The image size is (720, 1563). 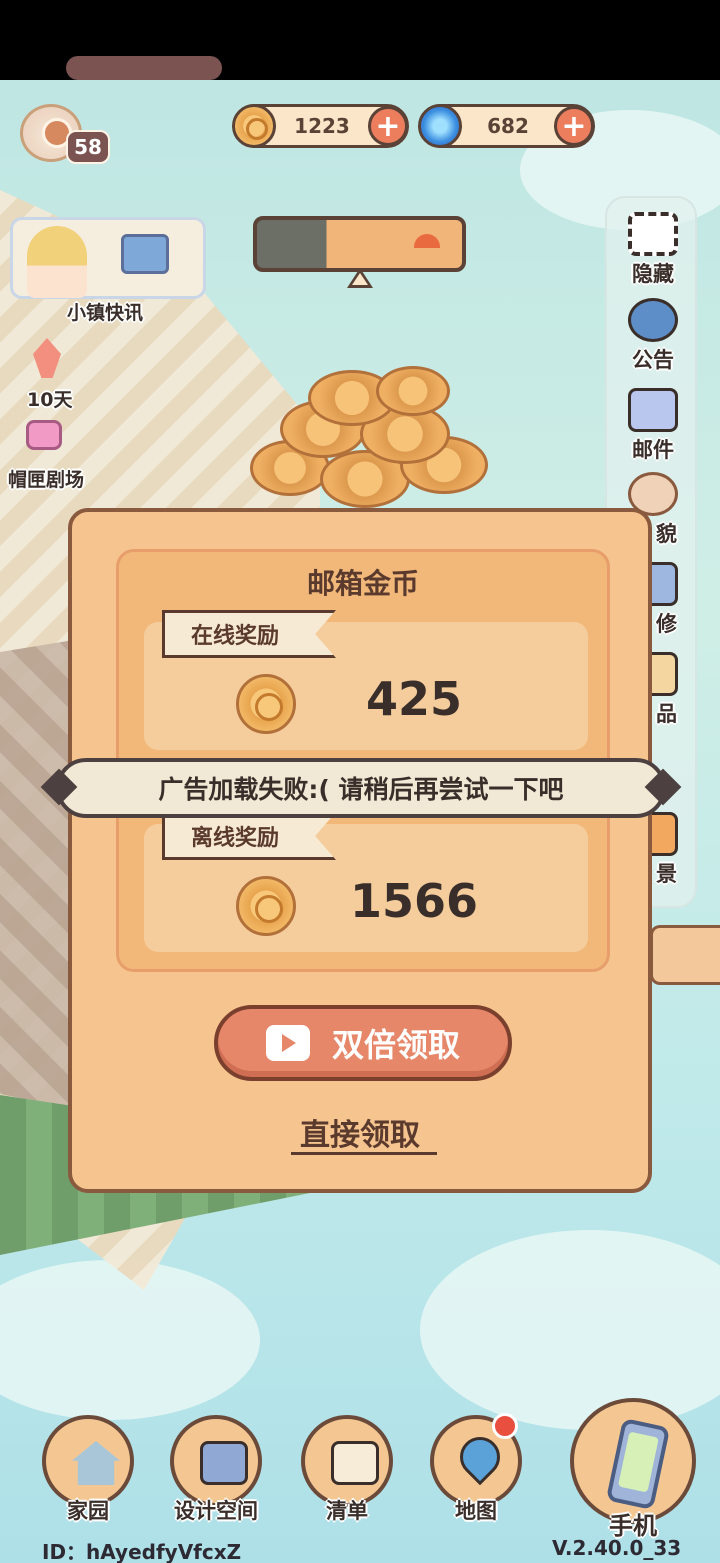 I want to click on direct-claim-underline, so click(x=364, y=1153).